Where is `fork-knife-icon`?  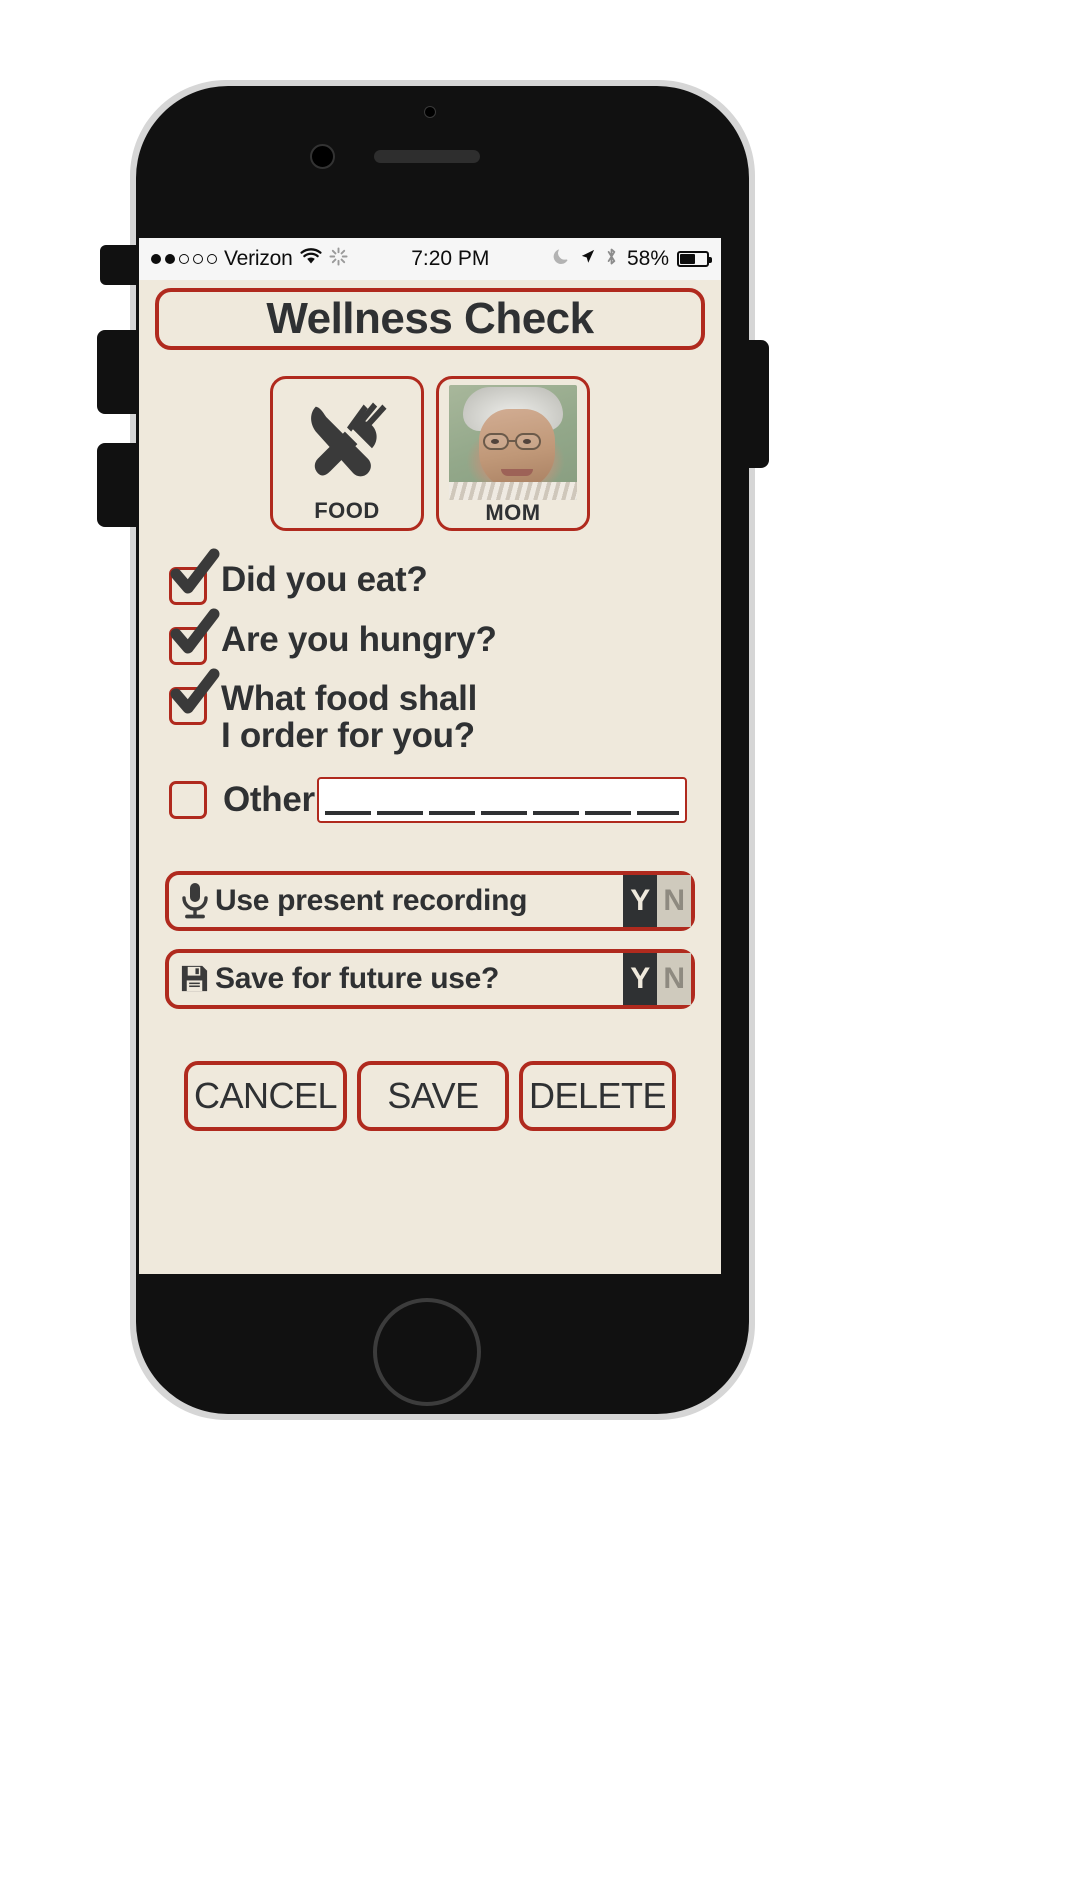
fork-knife-icon is located at coordinates (349, 438).